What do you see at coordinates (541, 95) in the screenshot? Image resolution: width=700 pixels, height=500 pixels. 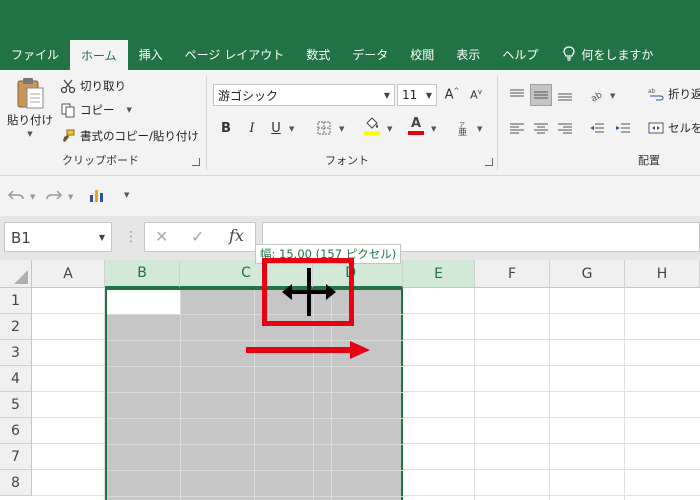 I see `align-middle-button` at bounding box center [541, 95].